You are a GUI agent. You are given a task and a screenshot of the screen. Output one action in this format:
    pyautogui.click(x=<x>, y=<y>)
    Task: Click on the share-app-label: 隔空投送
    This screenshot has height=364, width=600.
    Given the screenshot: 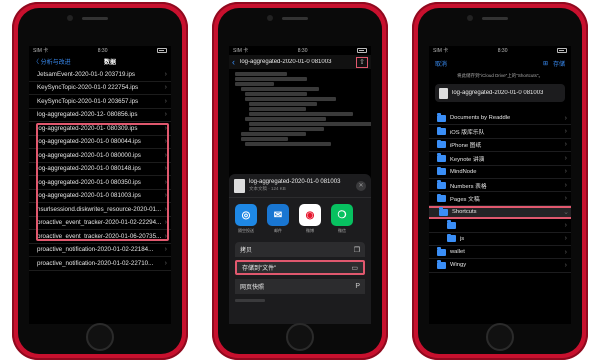 What is the action you would take?
    pyautogui.click(x=246, y=230)
    